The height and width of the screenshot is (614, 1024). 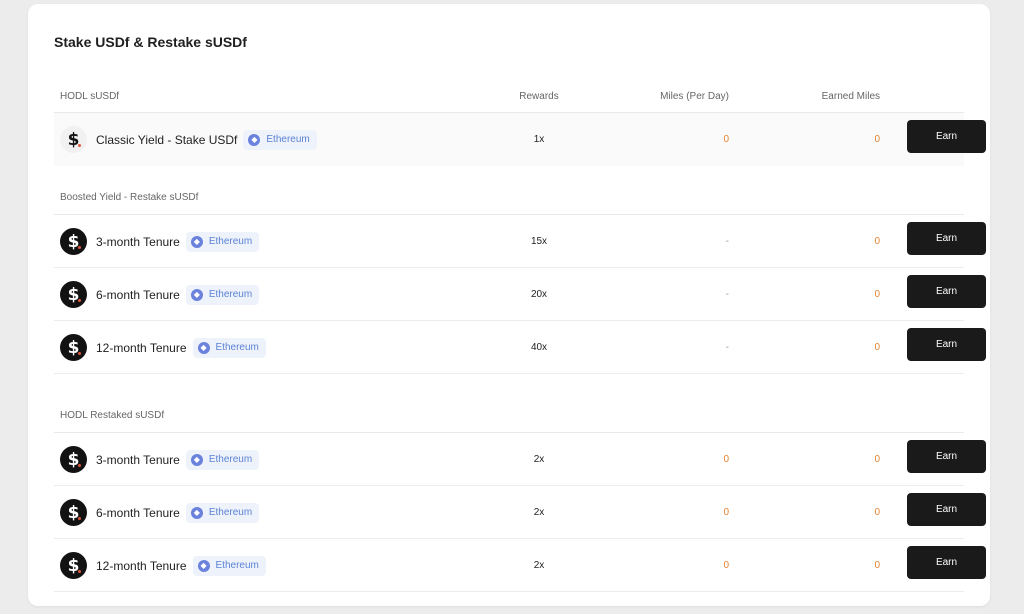 I want to click on table-row: $ 3-month Tenure ◆ Ethereum 2x 0 0 Earn, so click(x=520, y=459).